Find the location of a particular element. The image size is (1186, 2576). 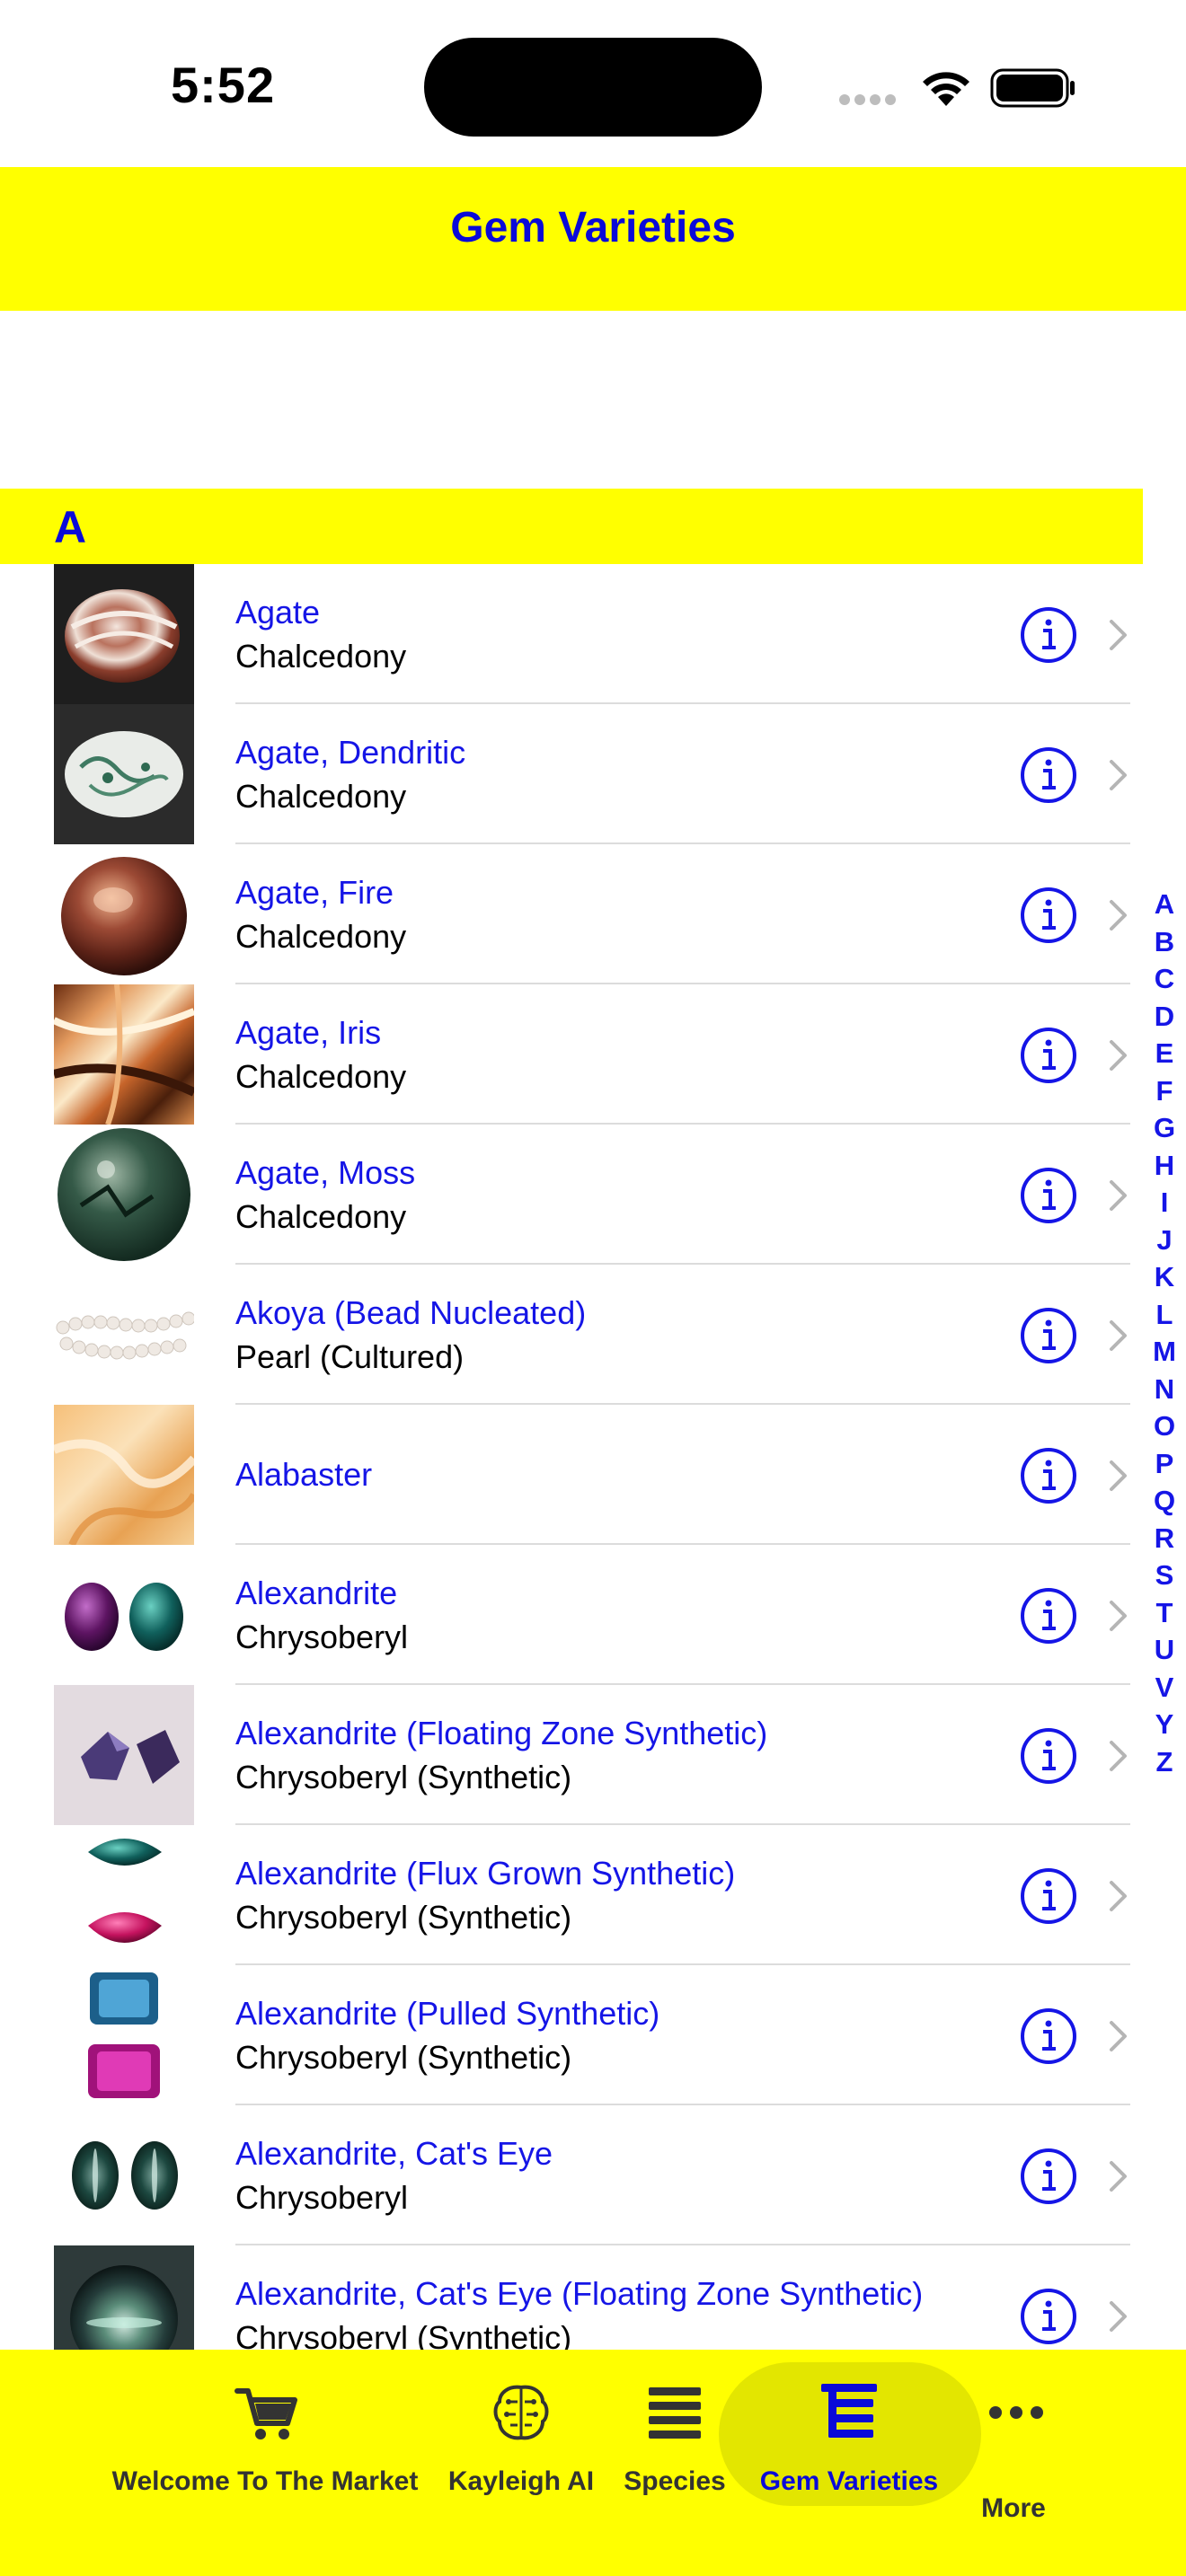

row-title: Alexandrite (Flux Grown Synthetic) is located at coordinates (485, 1873).